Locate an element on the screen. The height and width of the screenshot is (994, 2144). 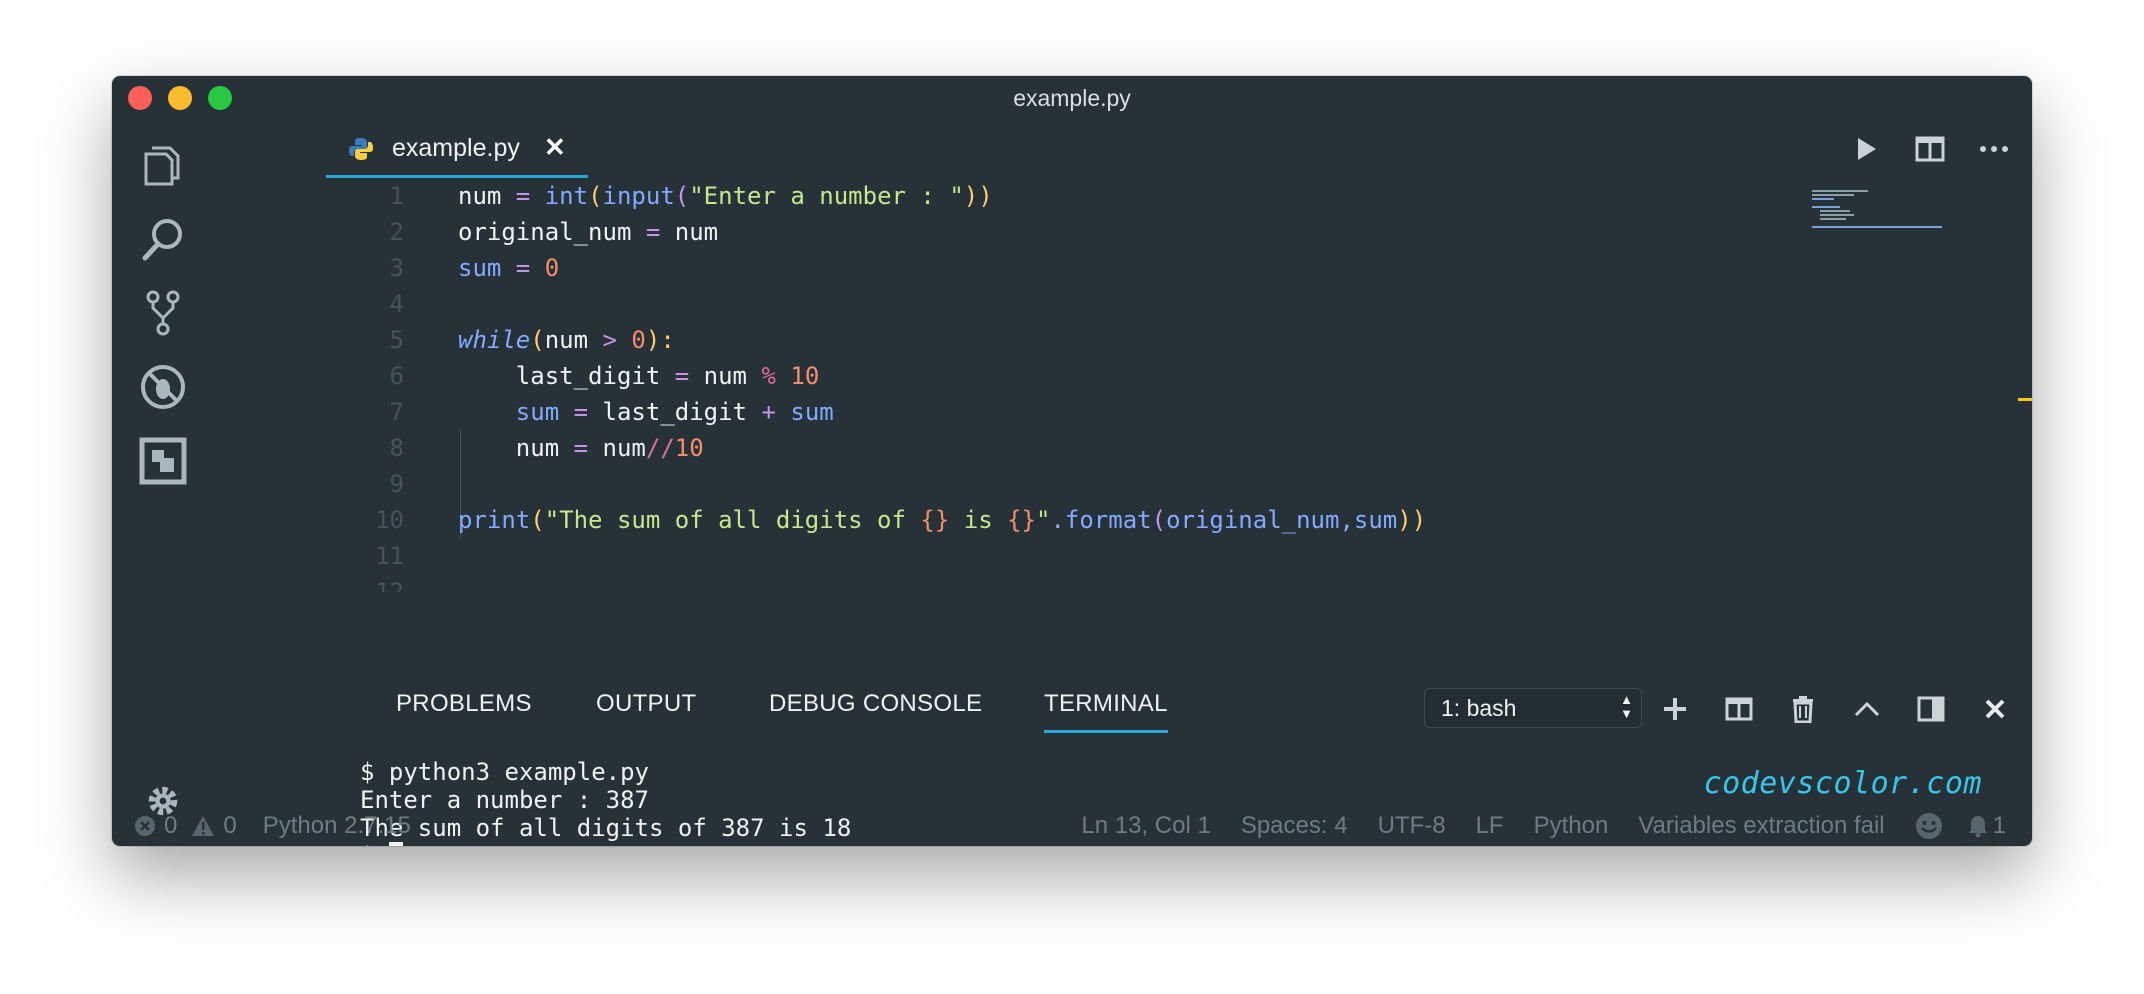
title-bar: example.py is located at coordinates (1072, 98).